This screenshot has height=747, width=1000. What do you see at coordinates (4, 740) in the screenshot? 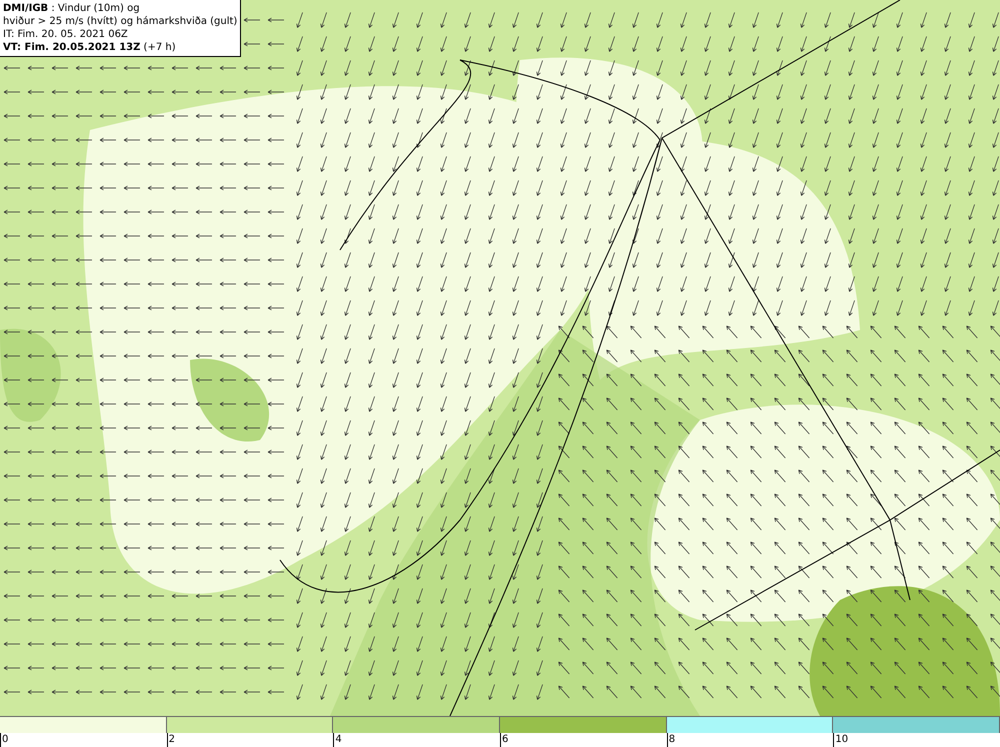
I see `legend-tick-label: 0` at bounding box center [4, 740].